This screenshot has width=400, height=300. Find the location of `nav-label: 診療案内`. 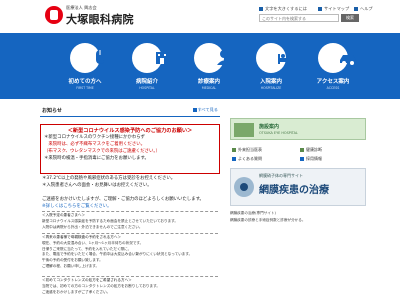

nav-label: 診療案内 is located at coordinates (208, 82).